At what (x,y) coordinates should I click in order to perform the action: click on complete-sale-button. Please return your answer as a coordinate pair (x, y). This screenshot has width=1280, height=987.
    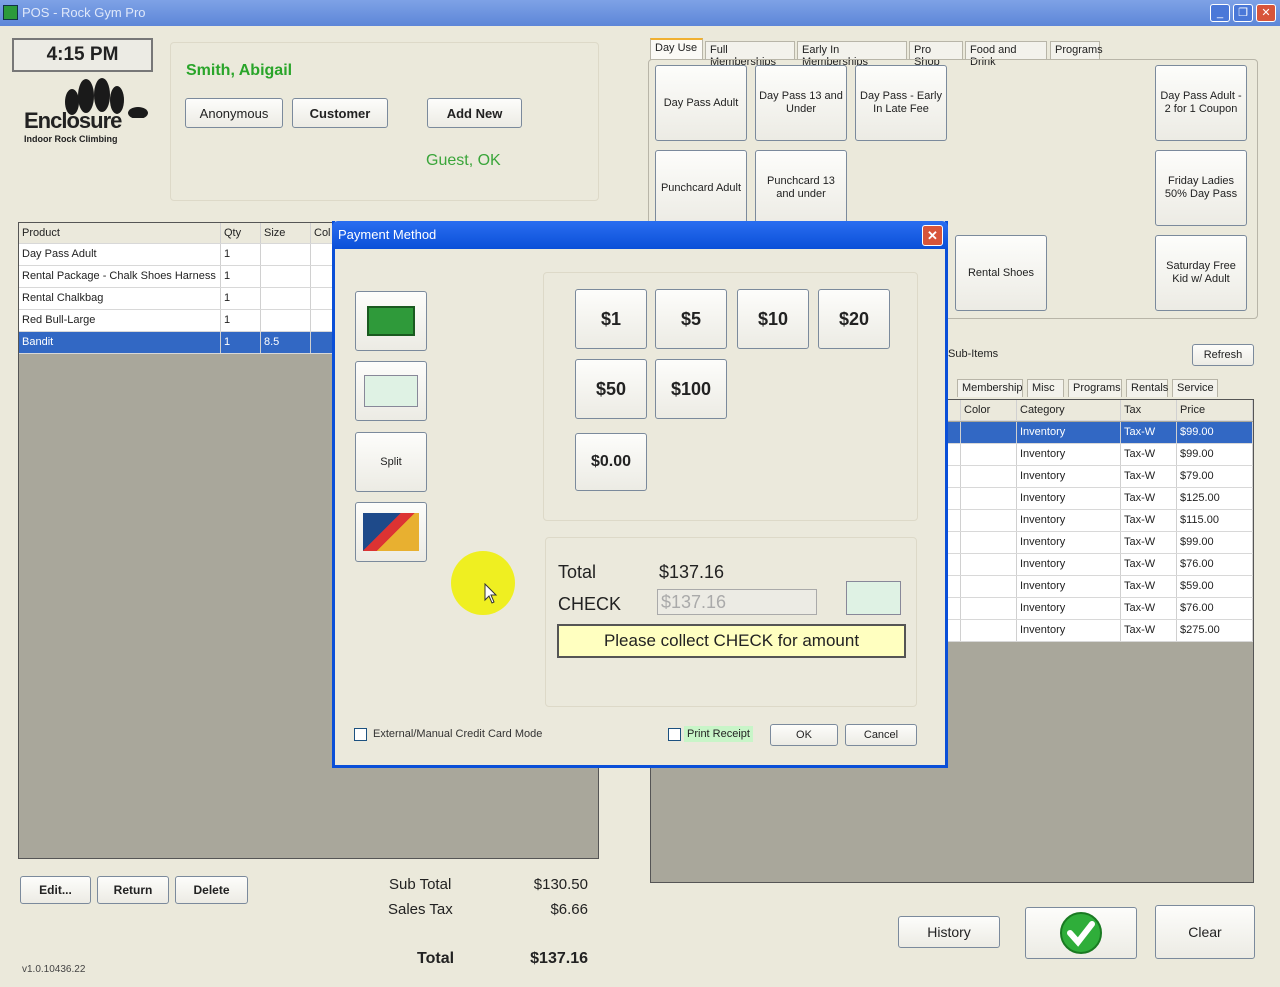
    Looking at the image, I should click on (1081, 933).